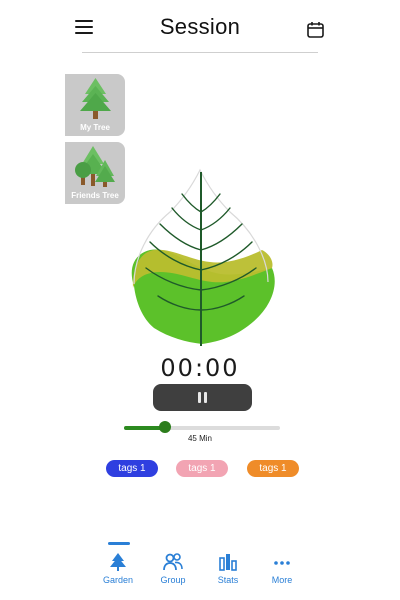  Describe the element at coordinates (173, 562) in the screenshot. I see `group-icon` at that location.